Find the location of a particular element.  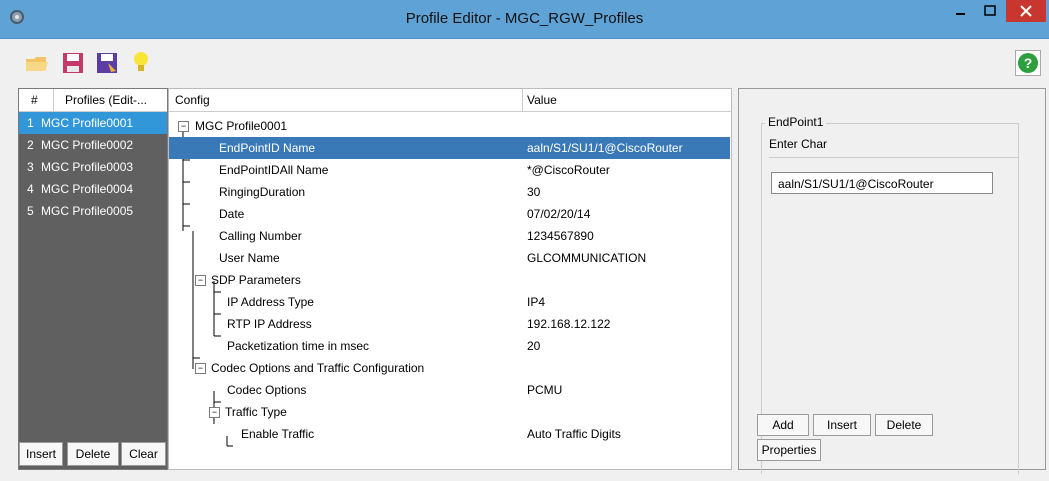

config-value: 20 is located at coordinates (534, 346).